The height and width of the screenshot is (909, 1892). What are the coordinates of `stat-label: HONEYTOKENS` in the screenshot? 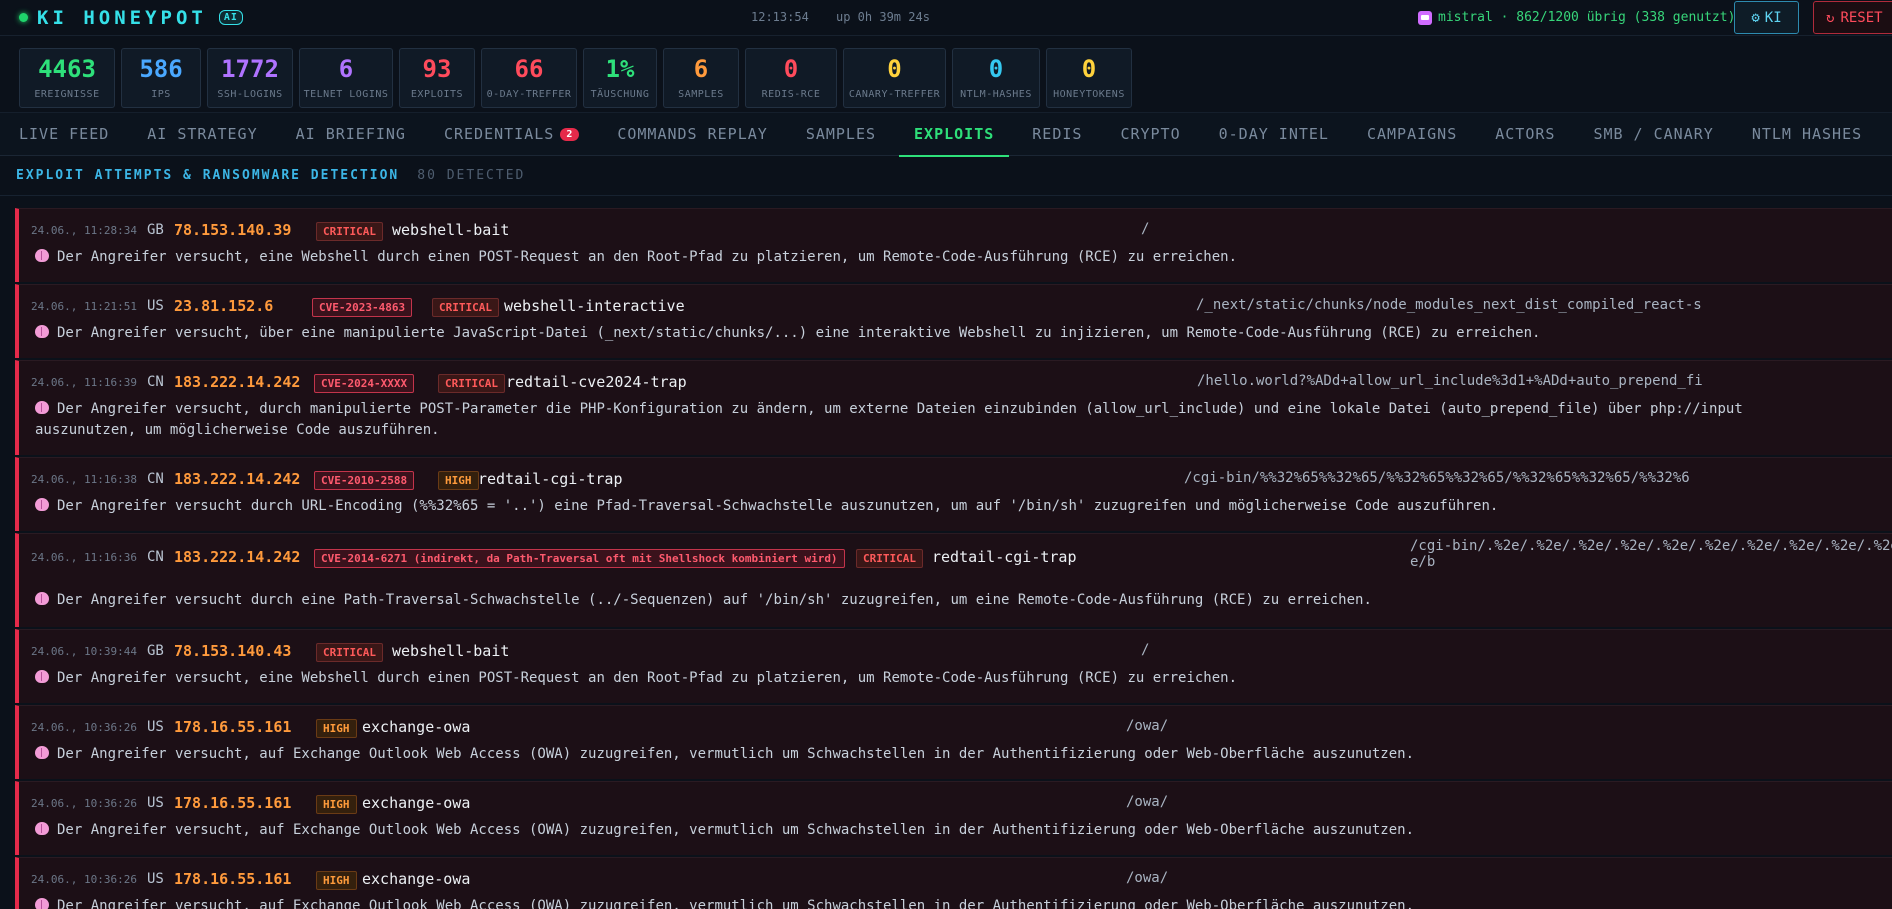 It's located at (1089, 94).